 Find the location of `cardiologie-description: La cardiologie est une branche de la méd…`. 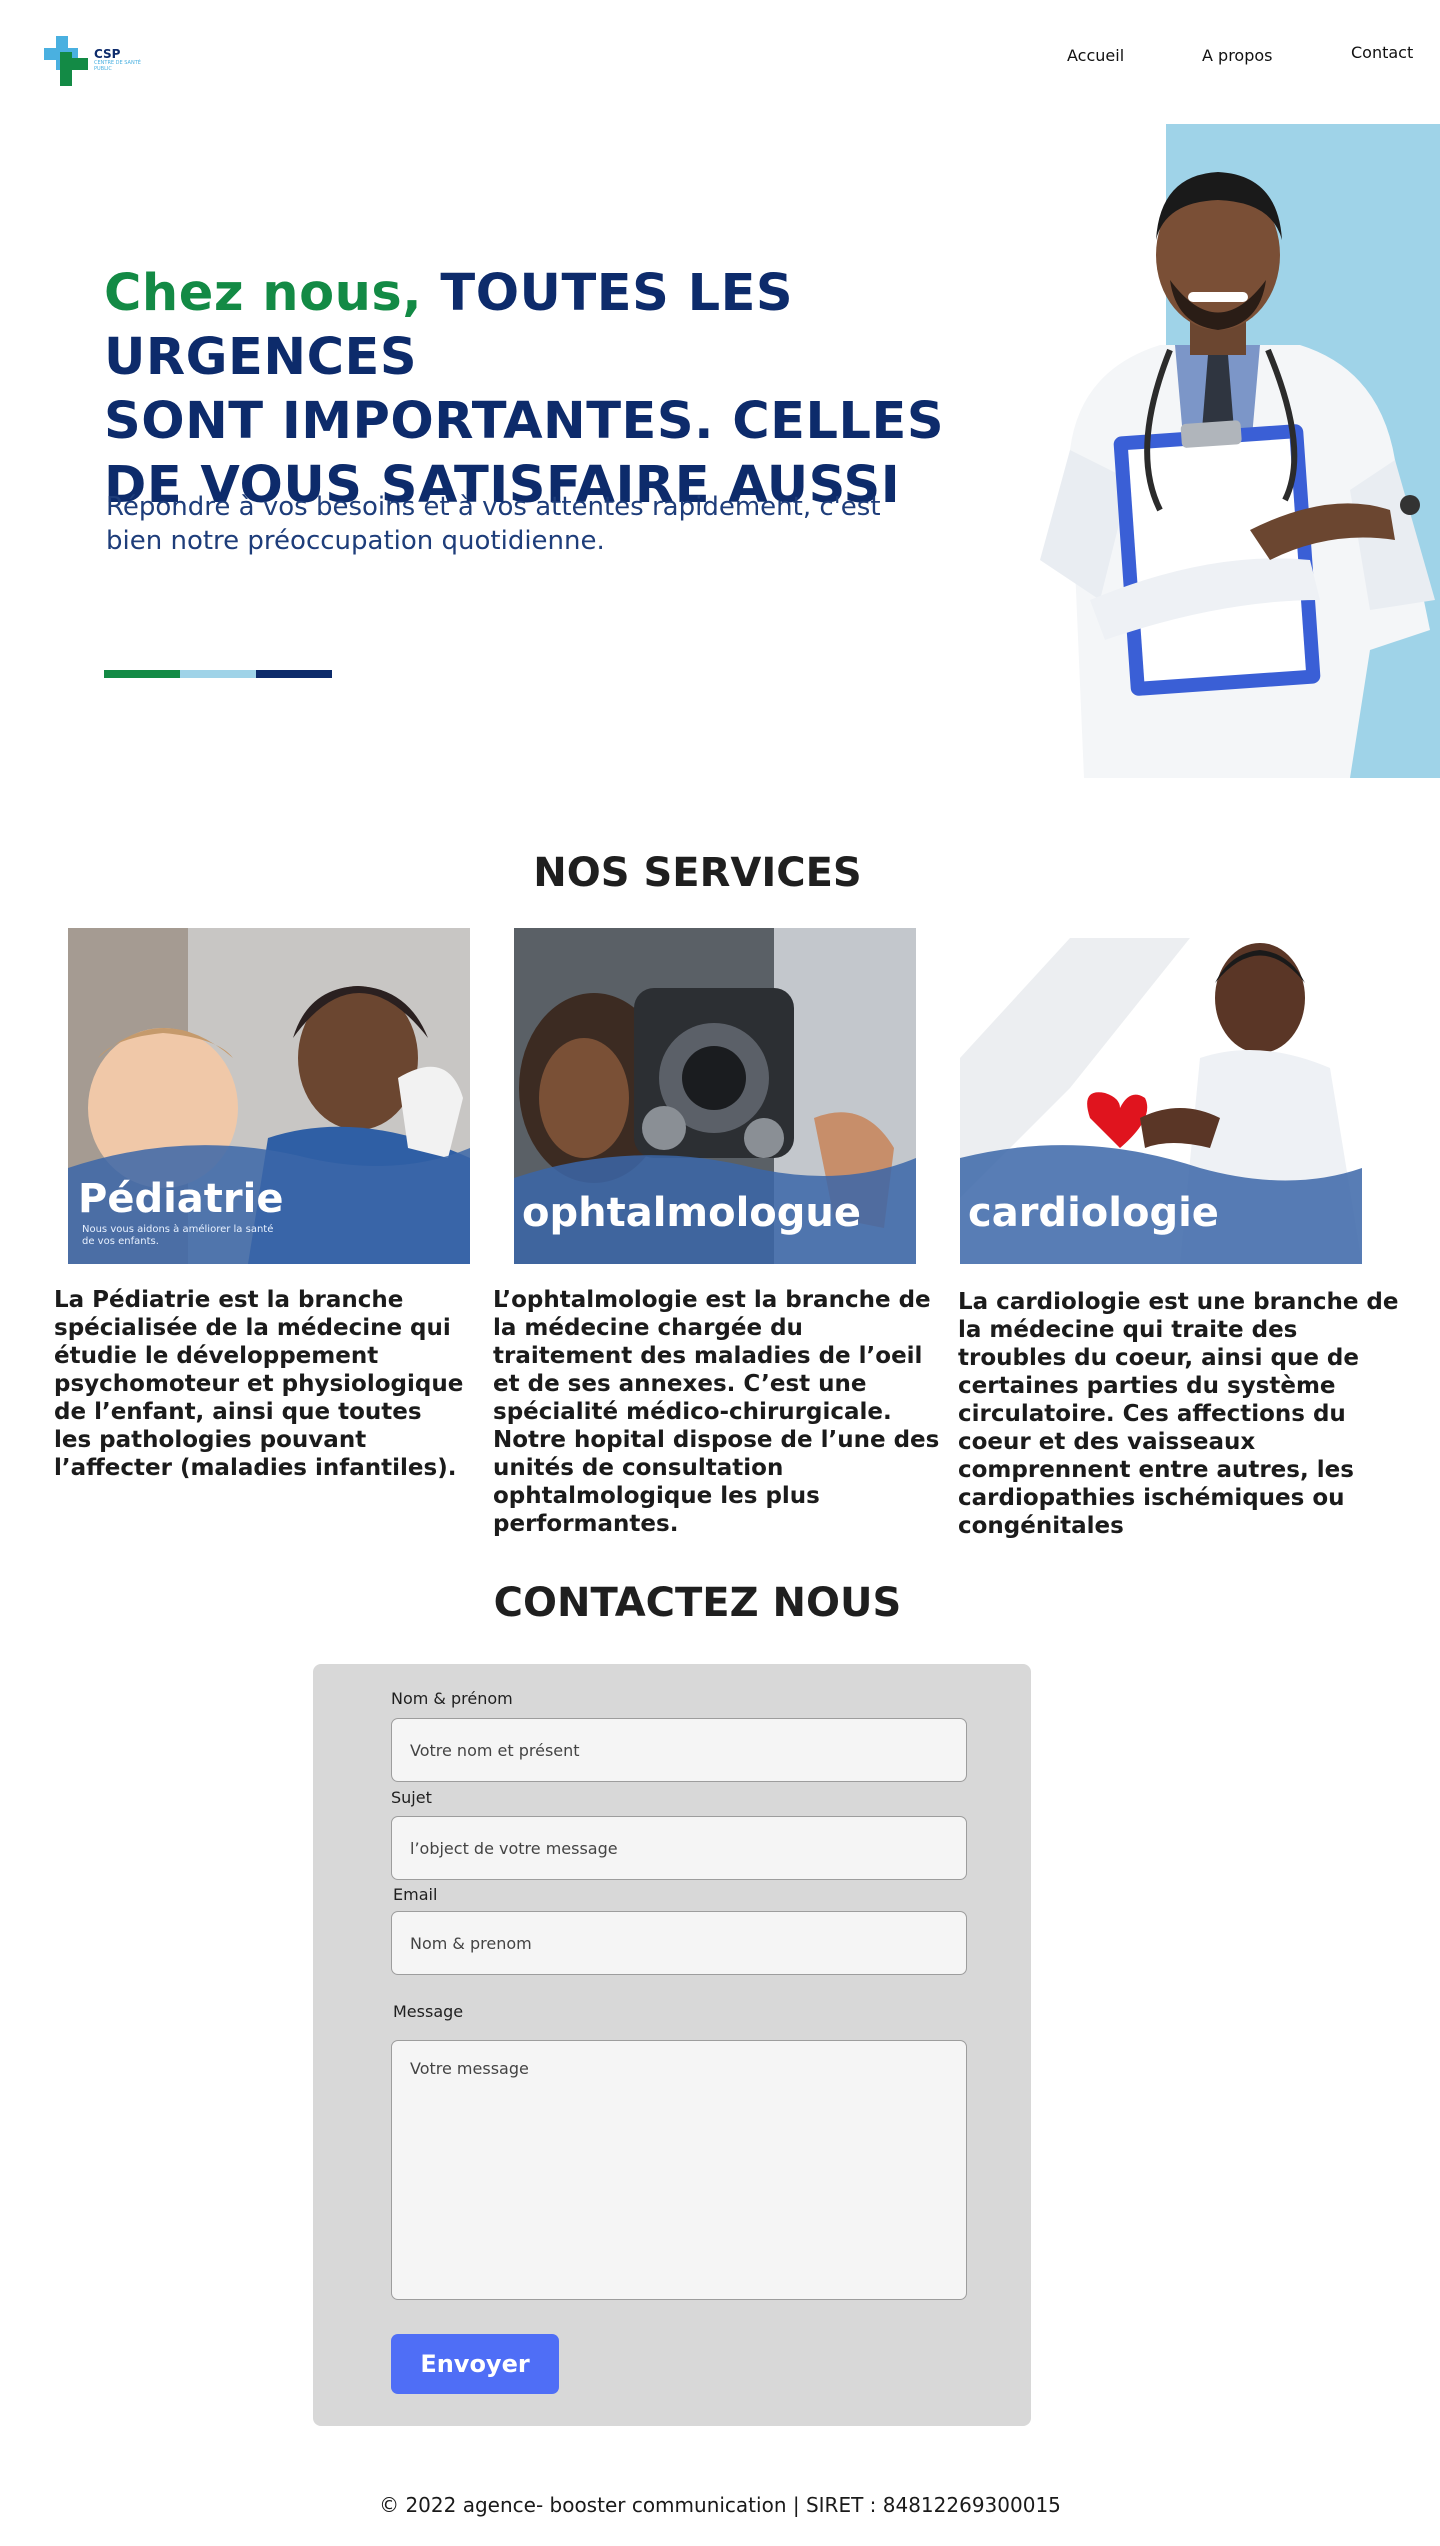

cardiologie-description: La cardiologie est une branche de la méd… is located at coordinates (1178, 1414).